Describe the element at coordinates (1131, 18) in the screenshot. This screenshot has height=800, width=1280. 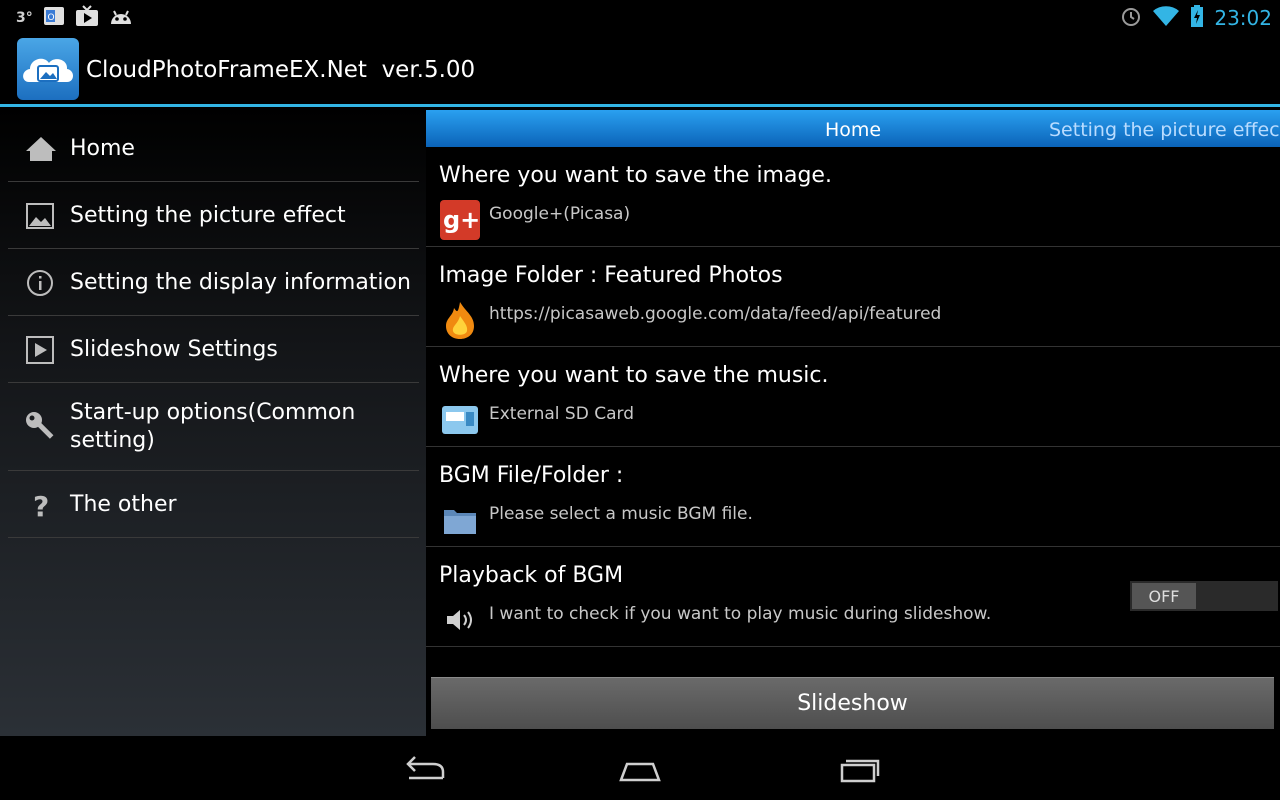
I see `alarm-icon` at that location.